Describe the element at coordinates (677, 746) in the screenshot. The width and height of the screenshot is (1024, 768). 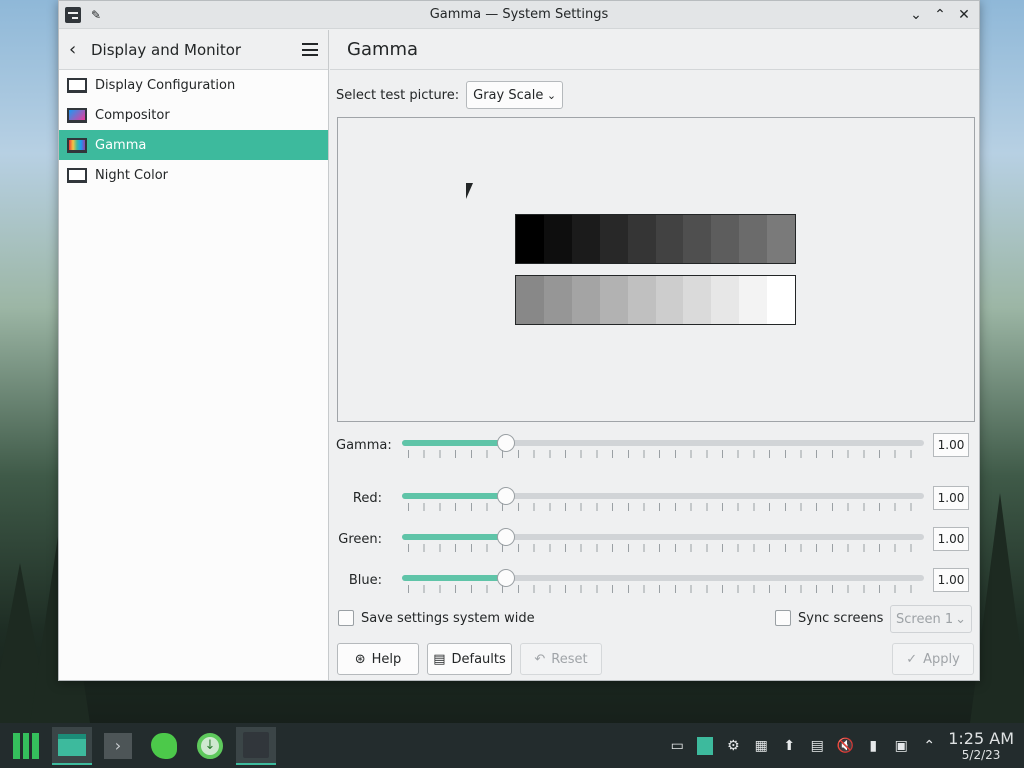
I see `window-icon: ▭` at that location.